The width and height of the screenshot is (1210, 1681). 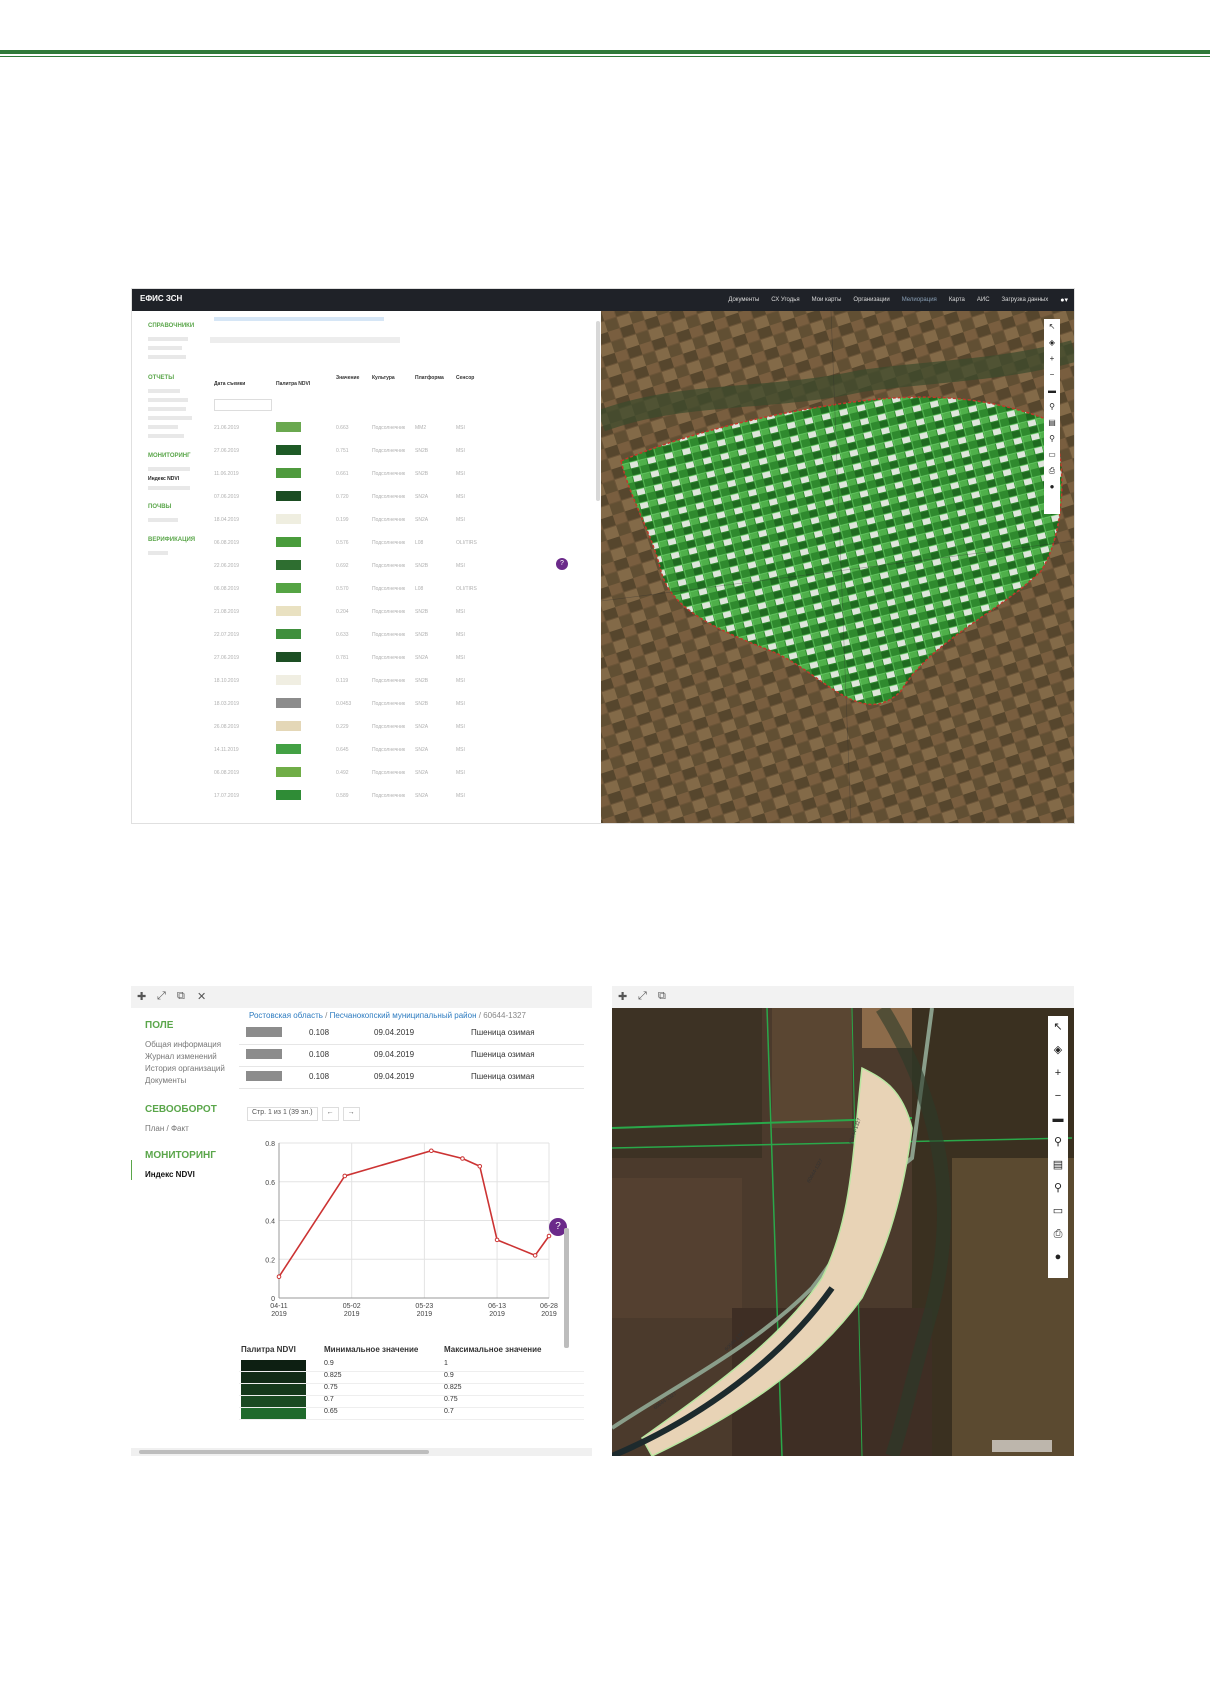 What do you see at coordinates (383, 378) in the screenshot?
I see `col-culture: Культура` at bounding box center [383, 378].